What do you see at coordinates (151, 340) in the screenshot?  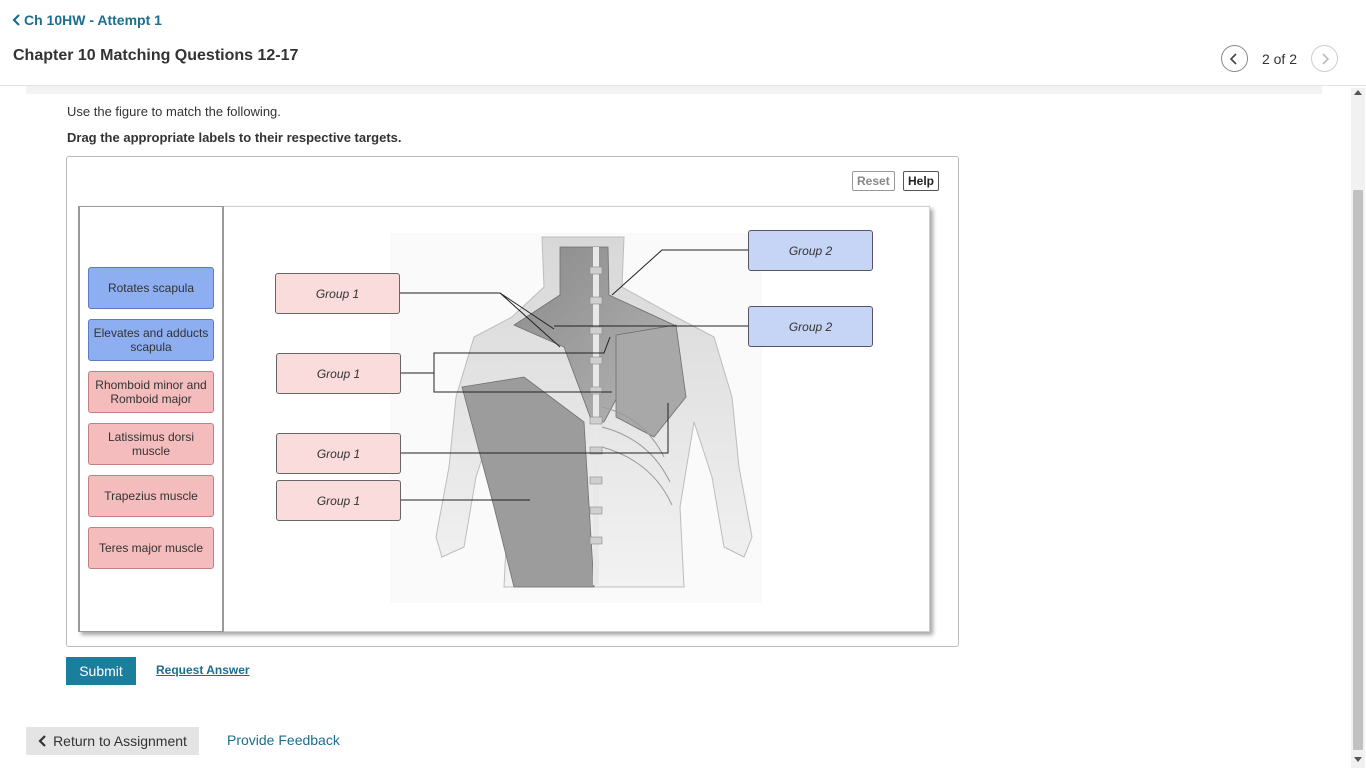 I see `draggable-label: Elevates and adducts scapula` at bounding box center [151, 340].